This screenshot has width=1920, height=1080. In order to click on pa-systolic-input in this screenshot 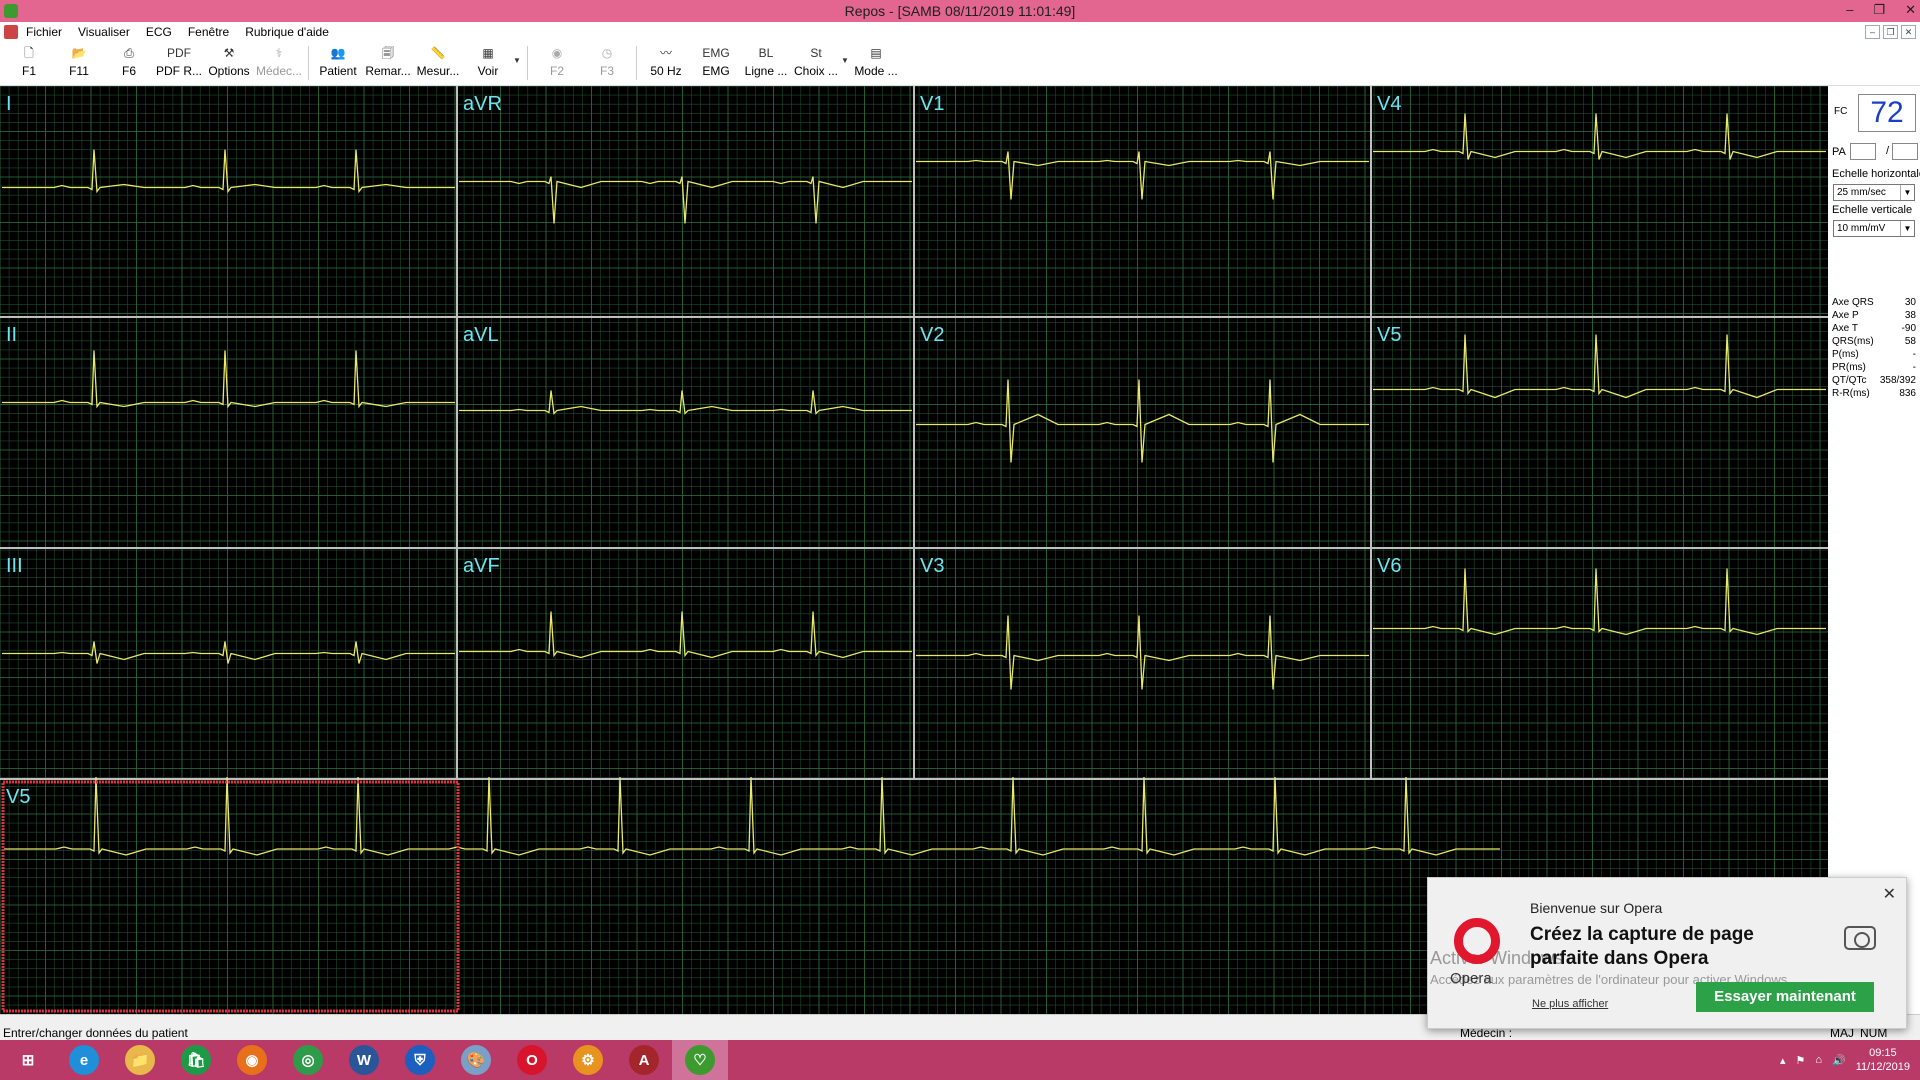, I will do `click(1863, 151)`.